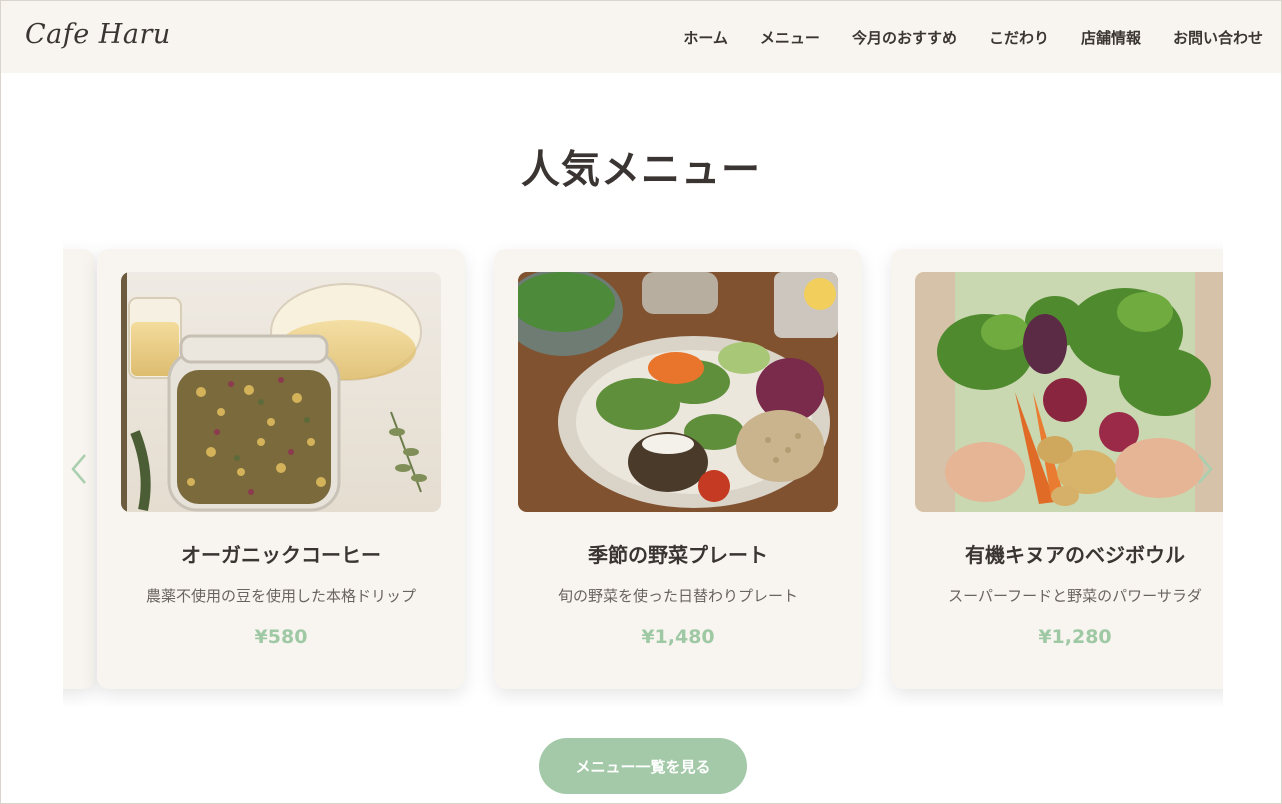  Describe the element at coordinates (643, 766) in the screenshot. I see `view-all-menu-button: メニュー一覧を見る` at that location.